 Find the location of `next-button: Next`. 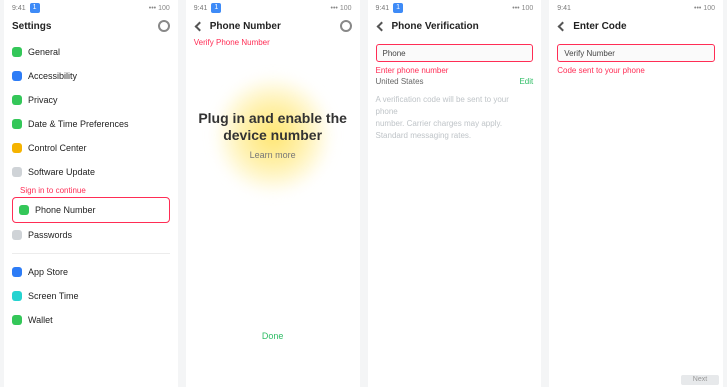

next-button: Next is located at coordinates (700, 380).